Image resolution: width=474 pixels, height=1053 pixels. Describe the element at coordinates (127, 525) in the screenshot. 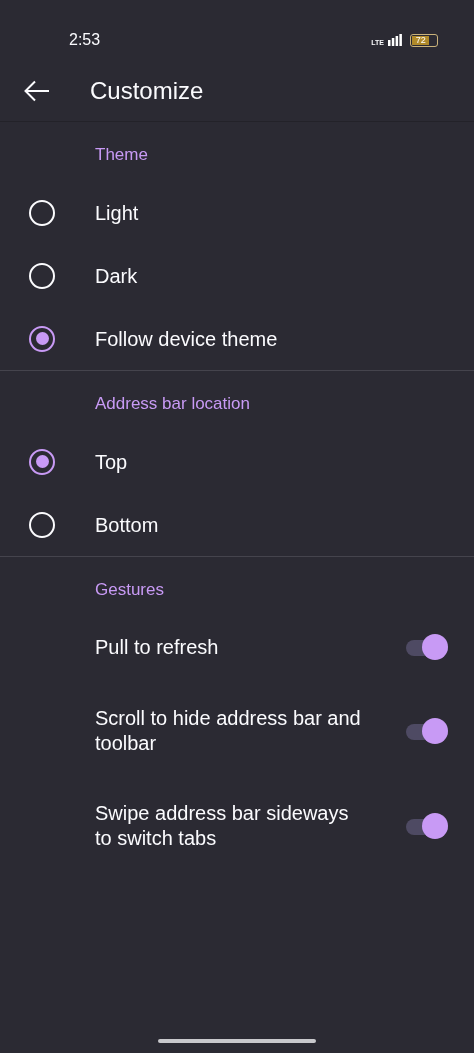

I see `option-label: Bottom` at that location.